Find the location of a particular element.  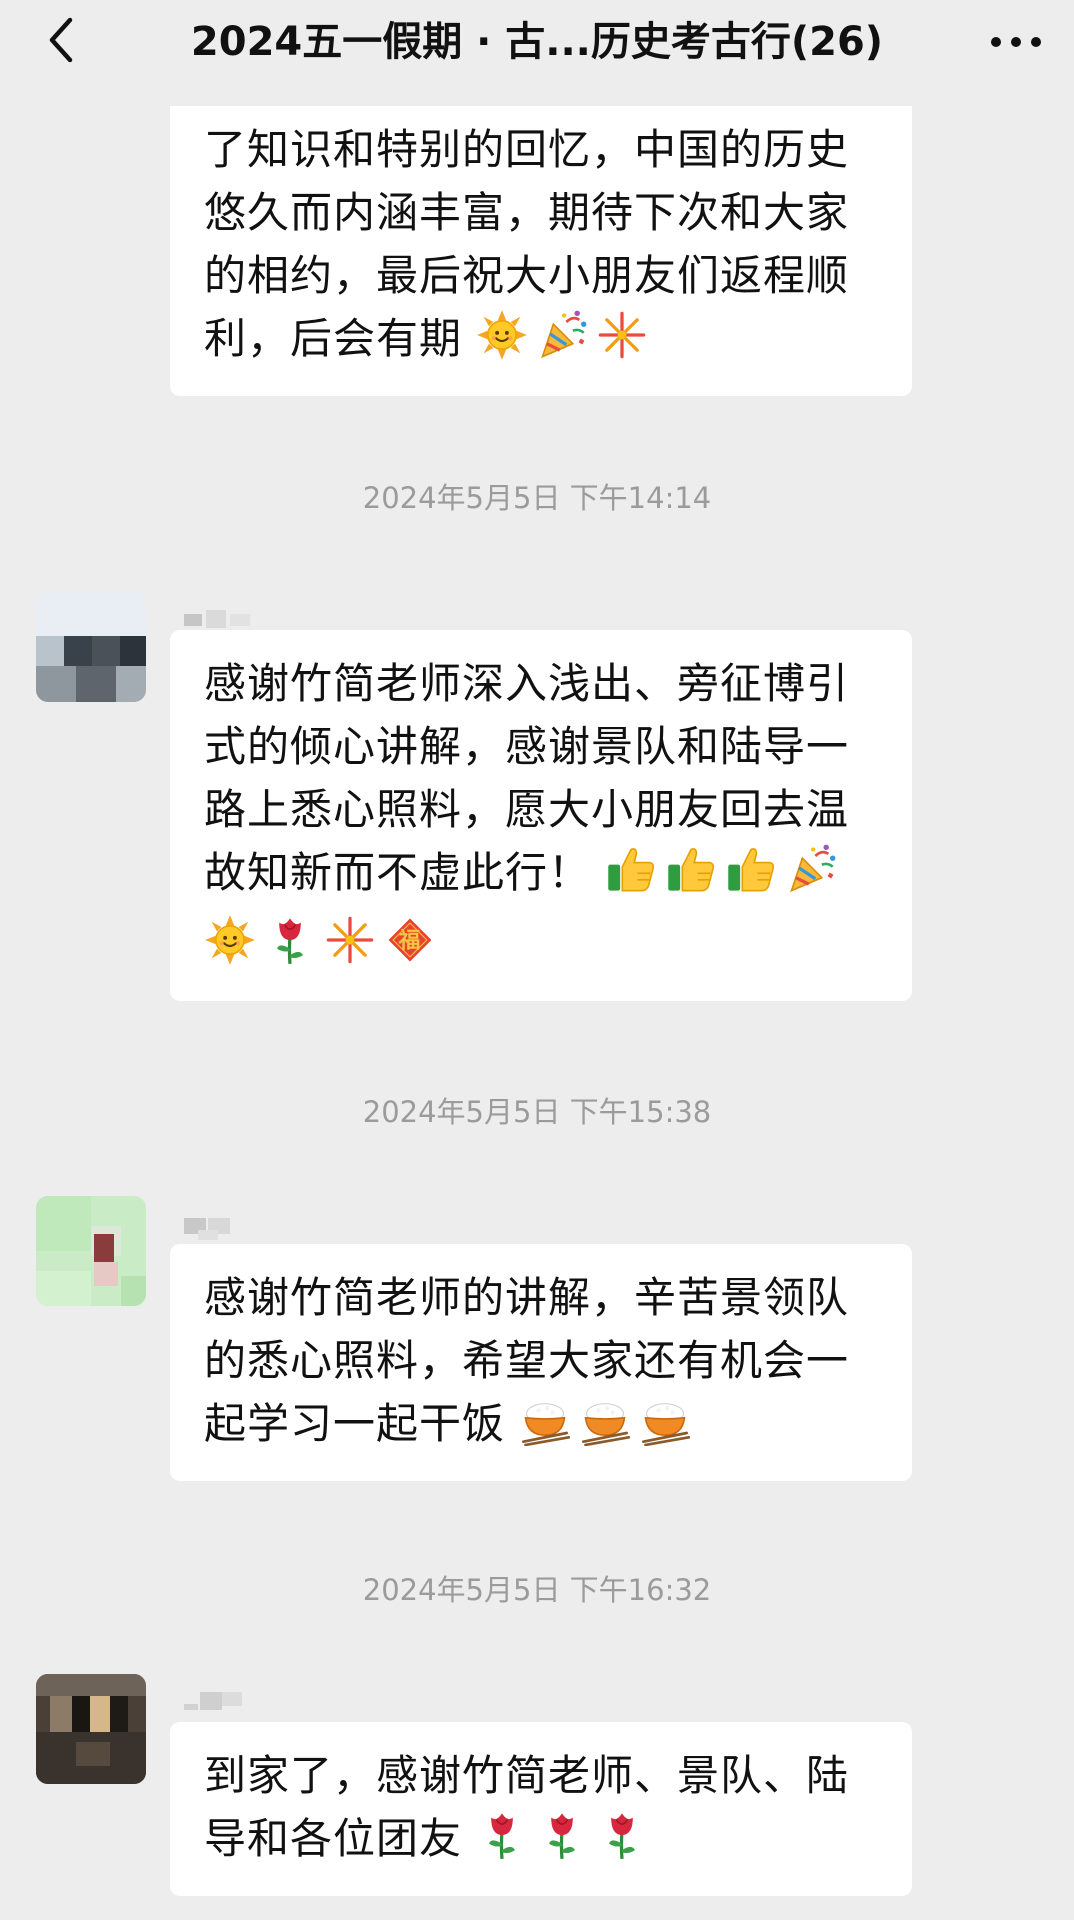

timestamp: 2024年5月5日 下午16:32 is located at coordinates (537, 1590).